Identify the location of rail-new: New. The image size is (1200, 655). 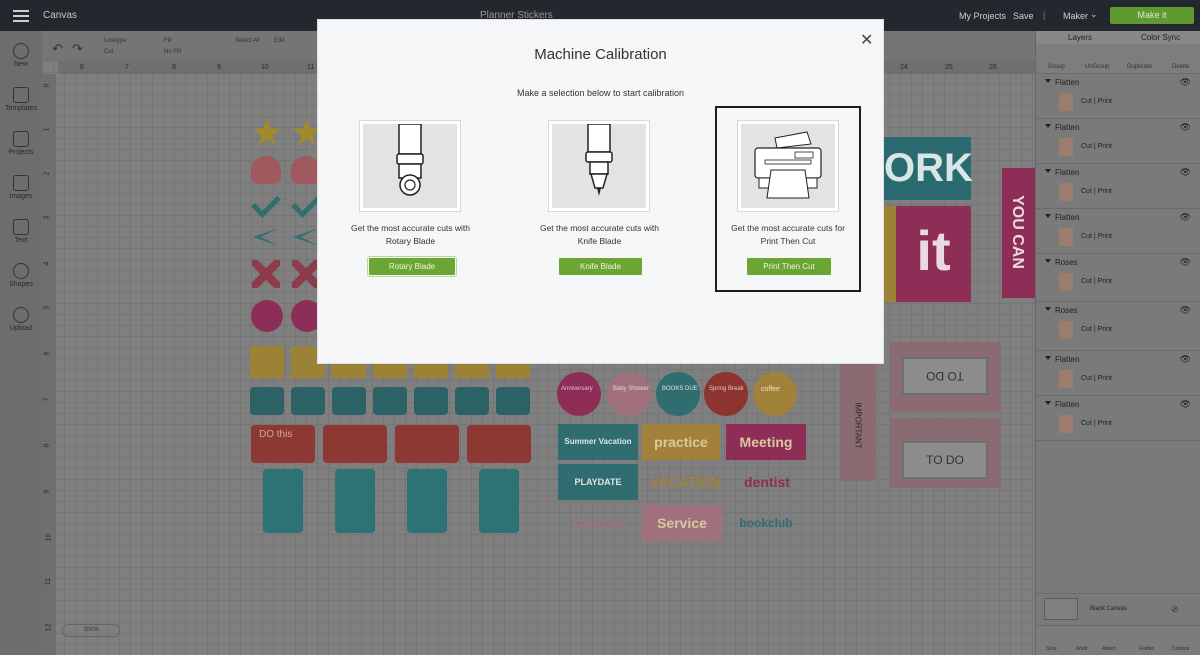
(21, 55).